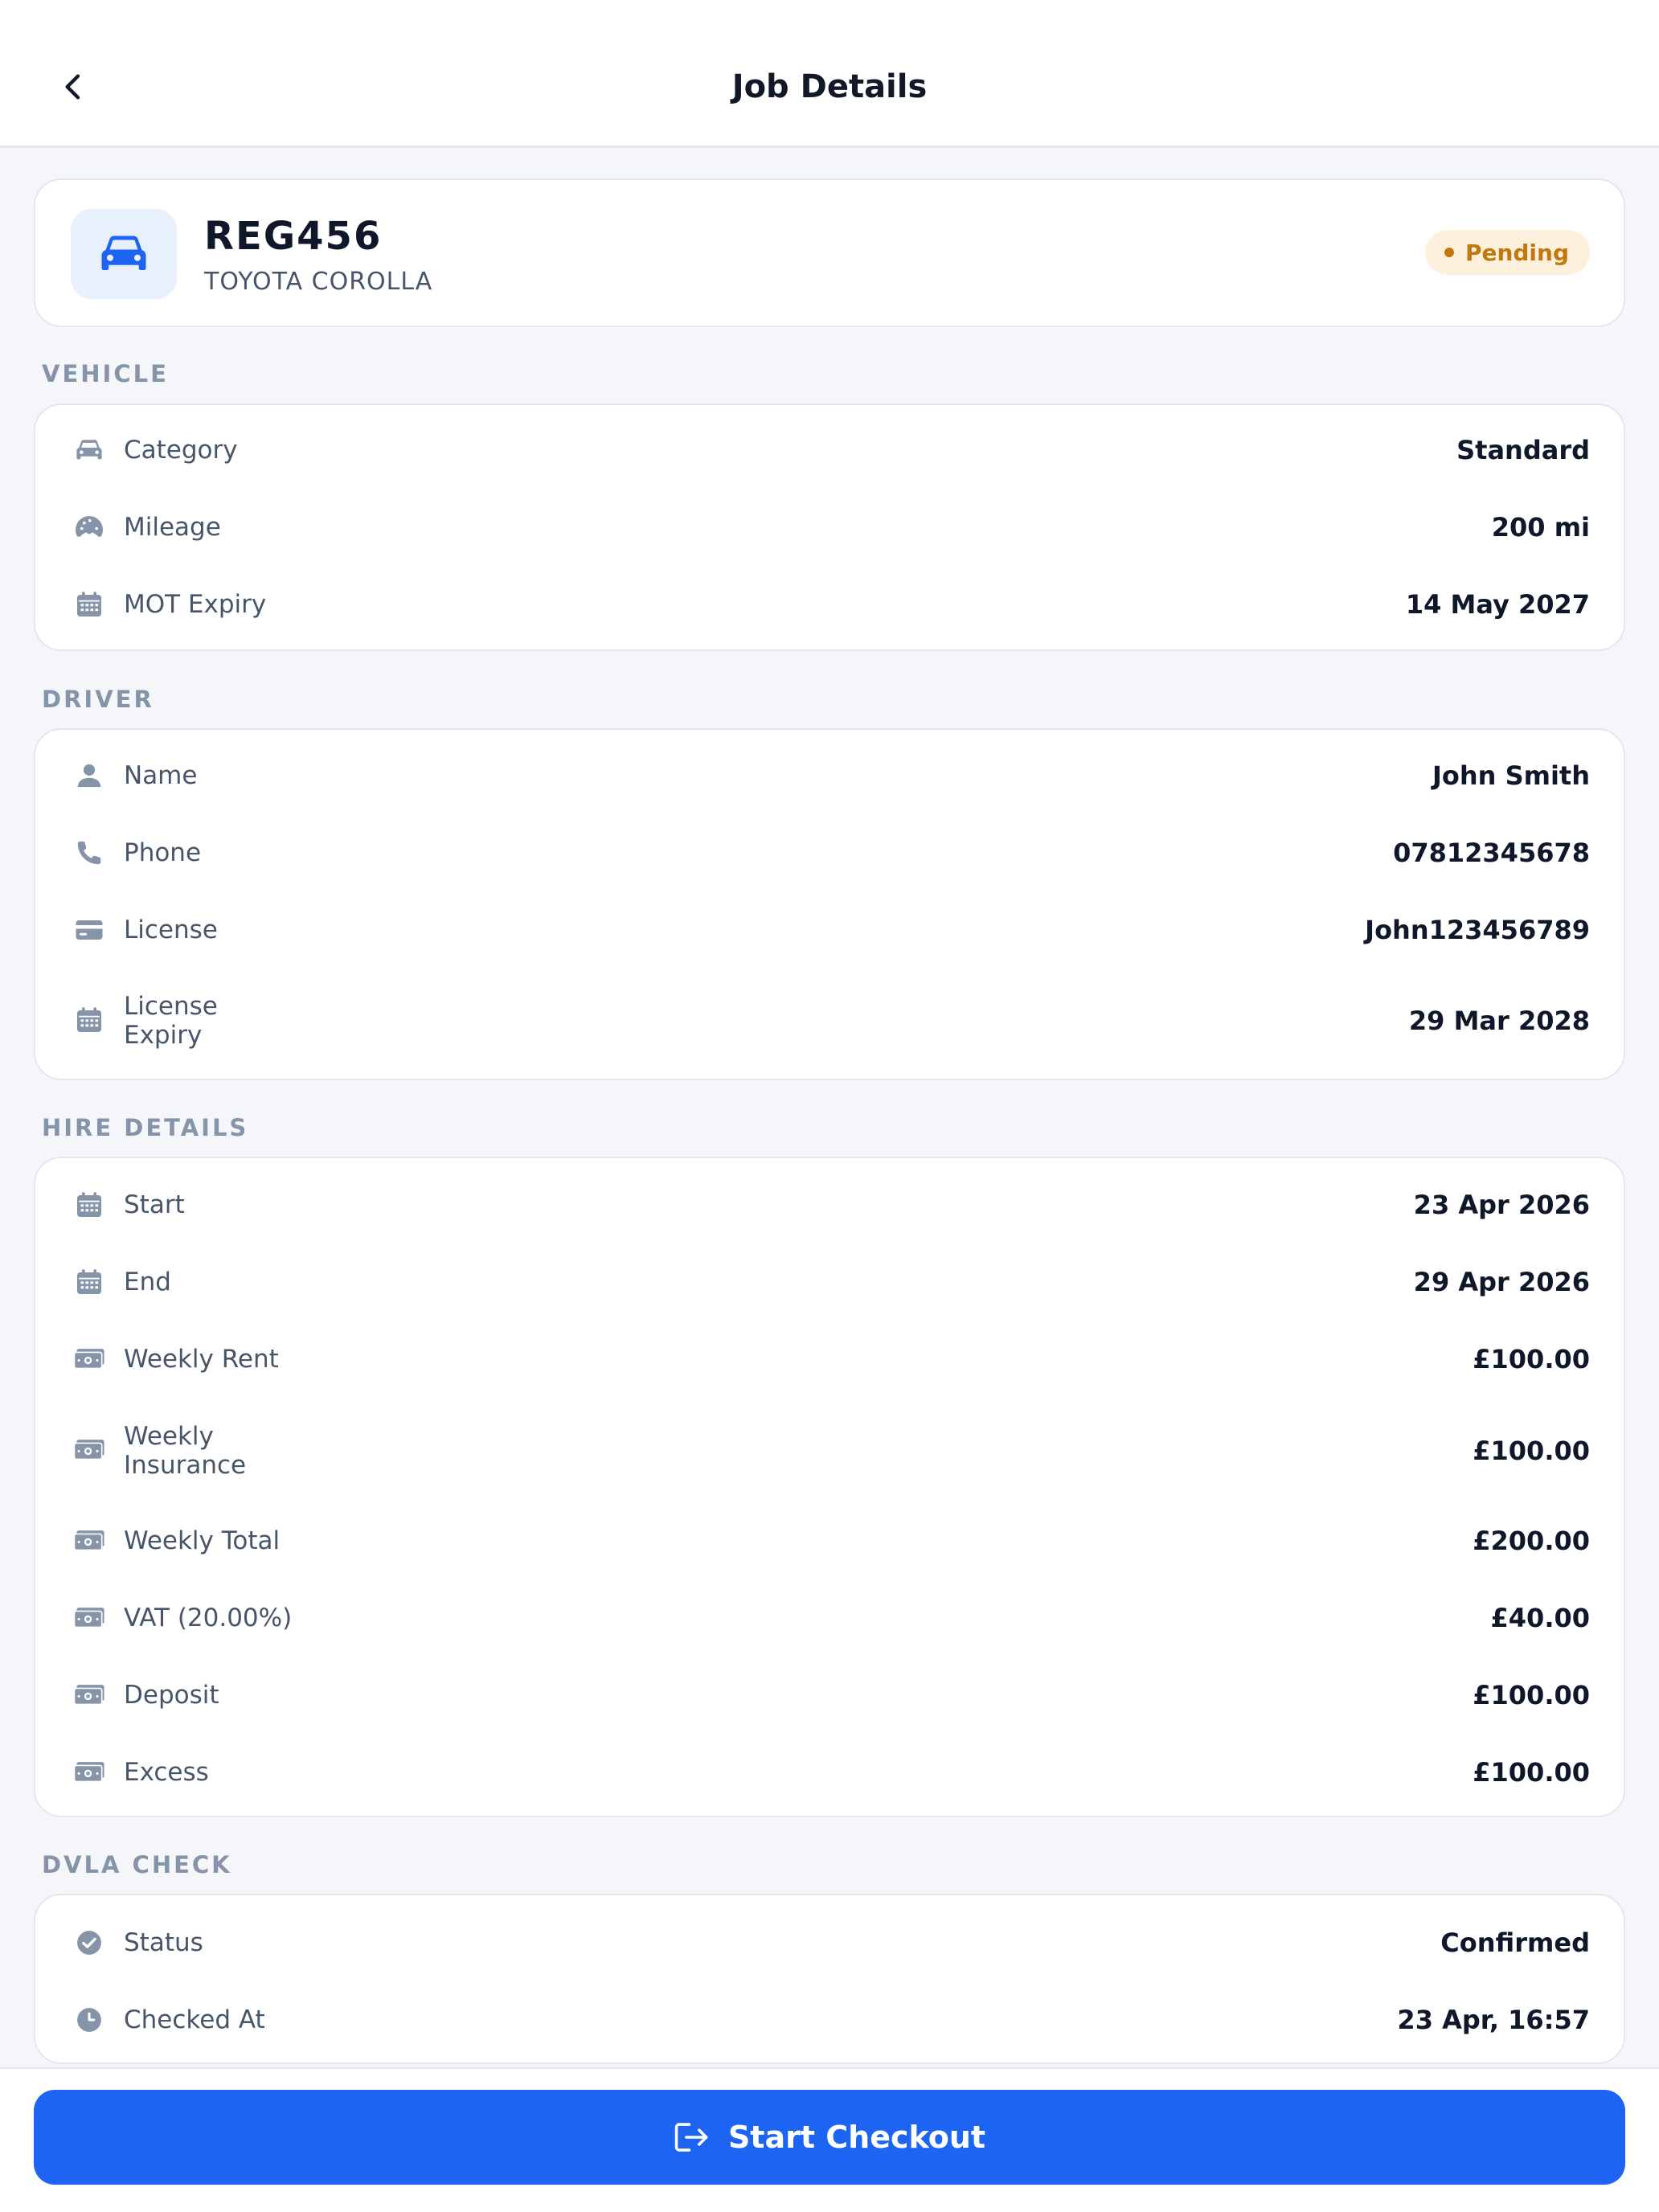 The image size is (1659, 2212). What do you see at coordinates (1531, 1541) in the screenshot?
I see `row-value: £200.00` at bounding box center [1531, 1541].